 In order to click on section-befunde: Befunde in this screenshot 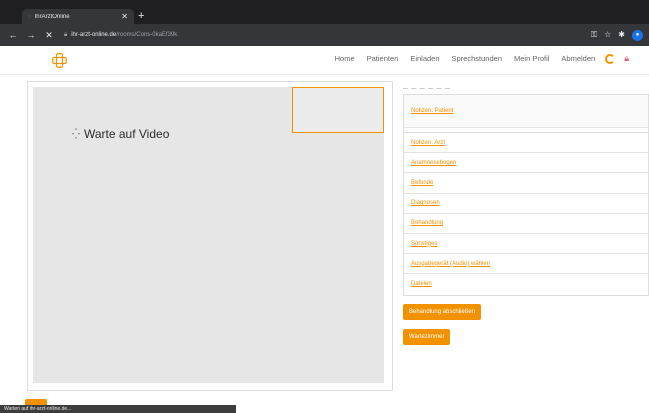, I will do `click(526, 183)`.